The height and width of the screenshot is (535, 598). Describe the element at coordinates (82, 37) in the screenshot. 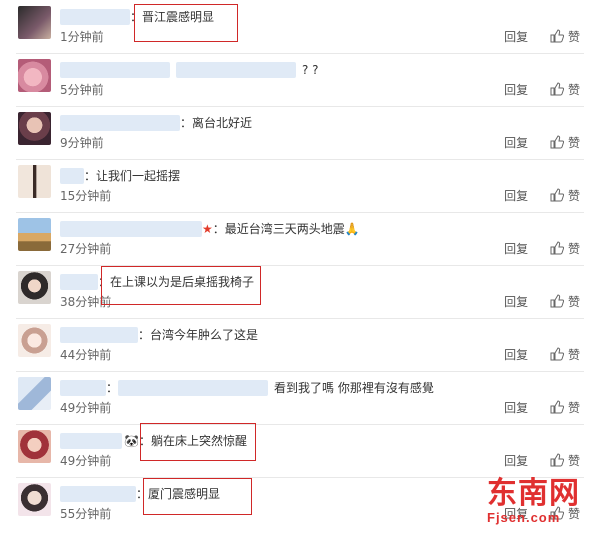

I see `comment-time: 1分钟前` at that location.